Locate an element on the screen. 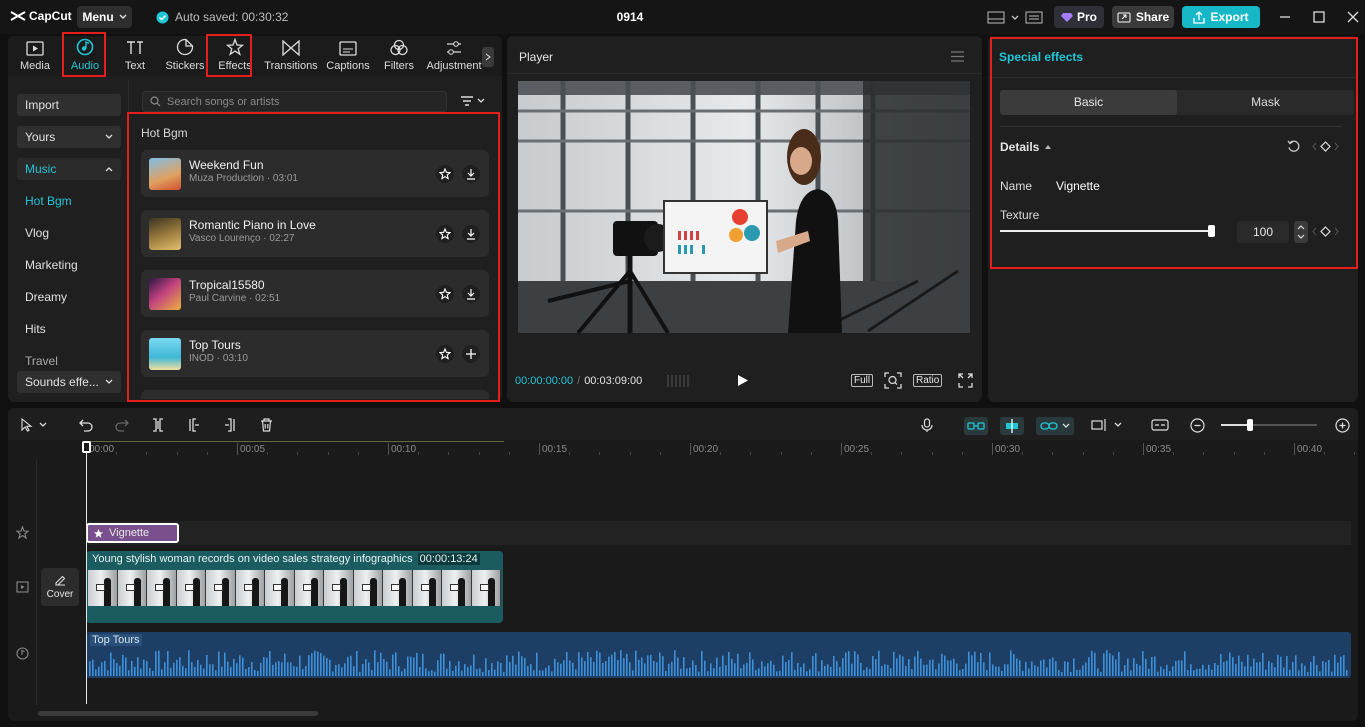 Image resolution: width=1365 pixels, height=727 pixels. delete-button is located at coordinates (266, 425).